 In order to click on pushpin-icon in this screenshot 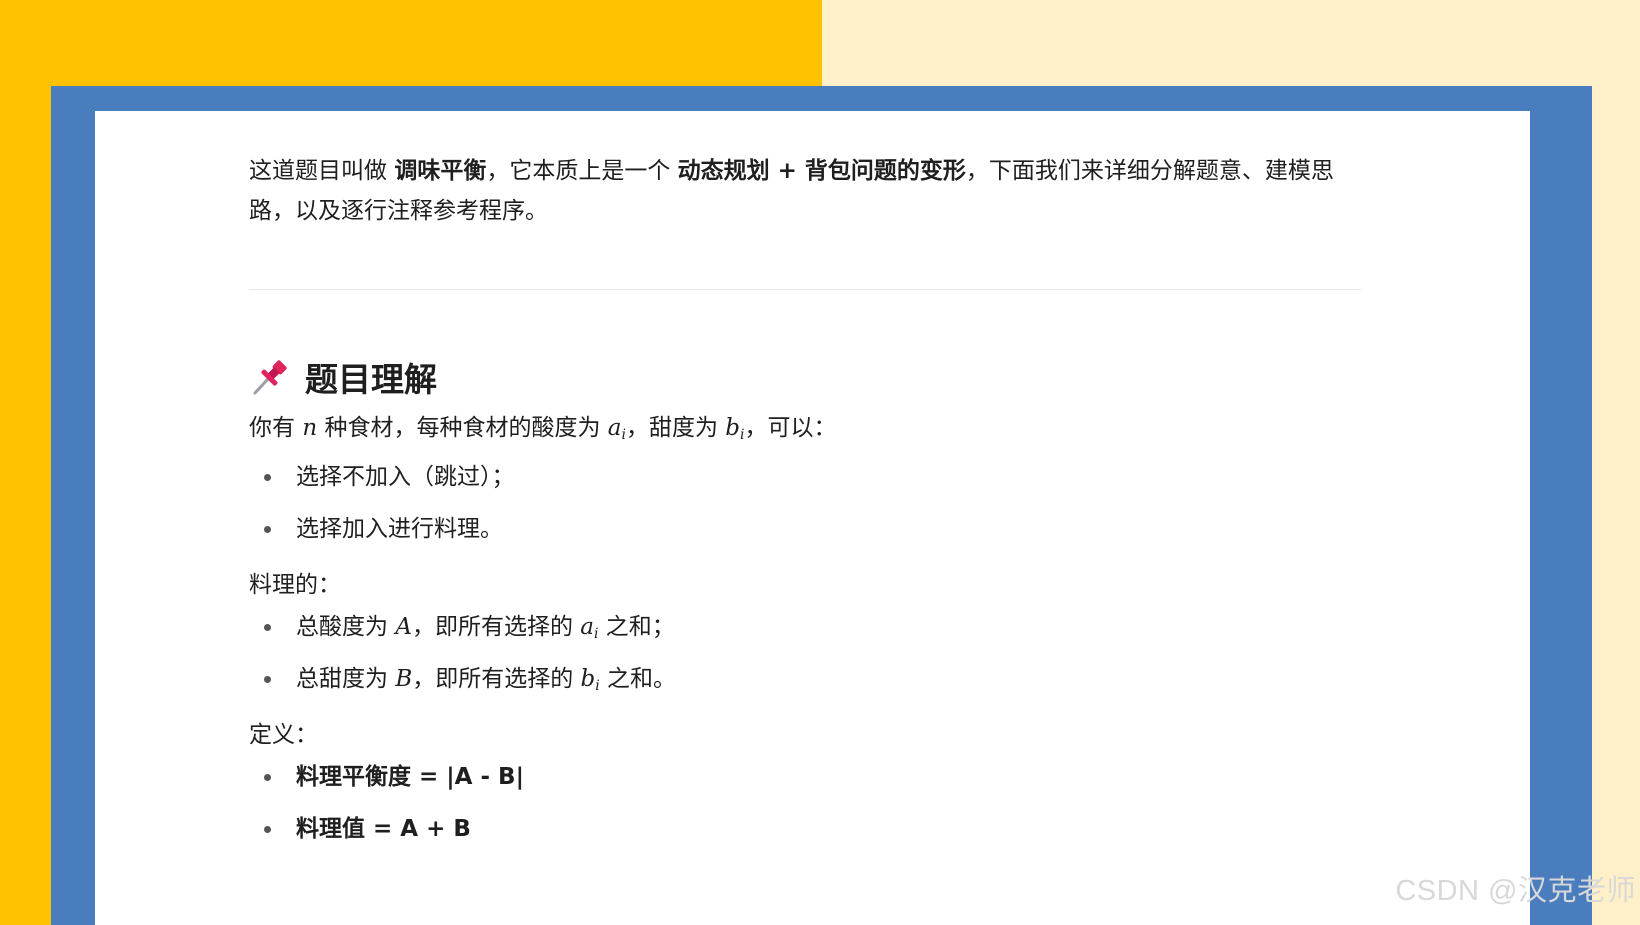, I will do `click(270, 377)`.